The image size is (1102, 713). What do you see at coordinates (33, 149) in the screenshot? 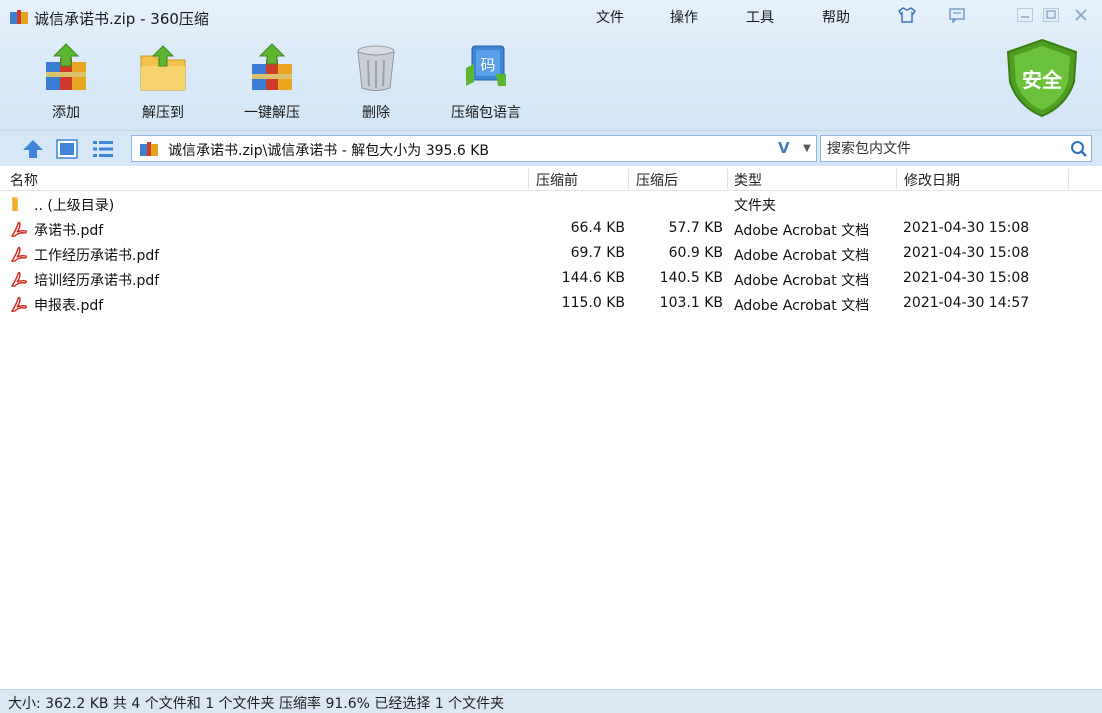
I see `up-arrow-icon` at bounding box center [33, 149].